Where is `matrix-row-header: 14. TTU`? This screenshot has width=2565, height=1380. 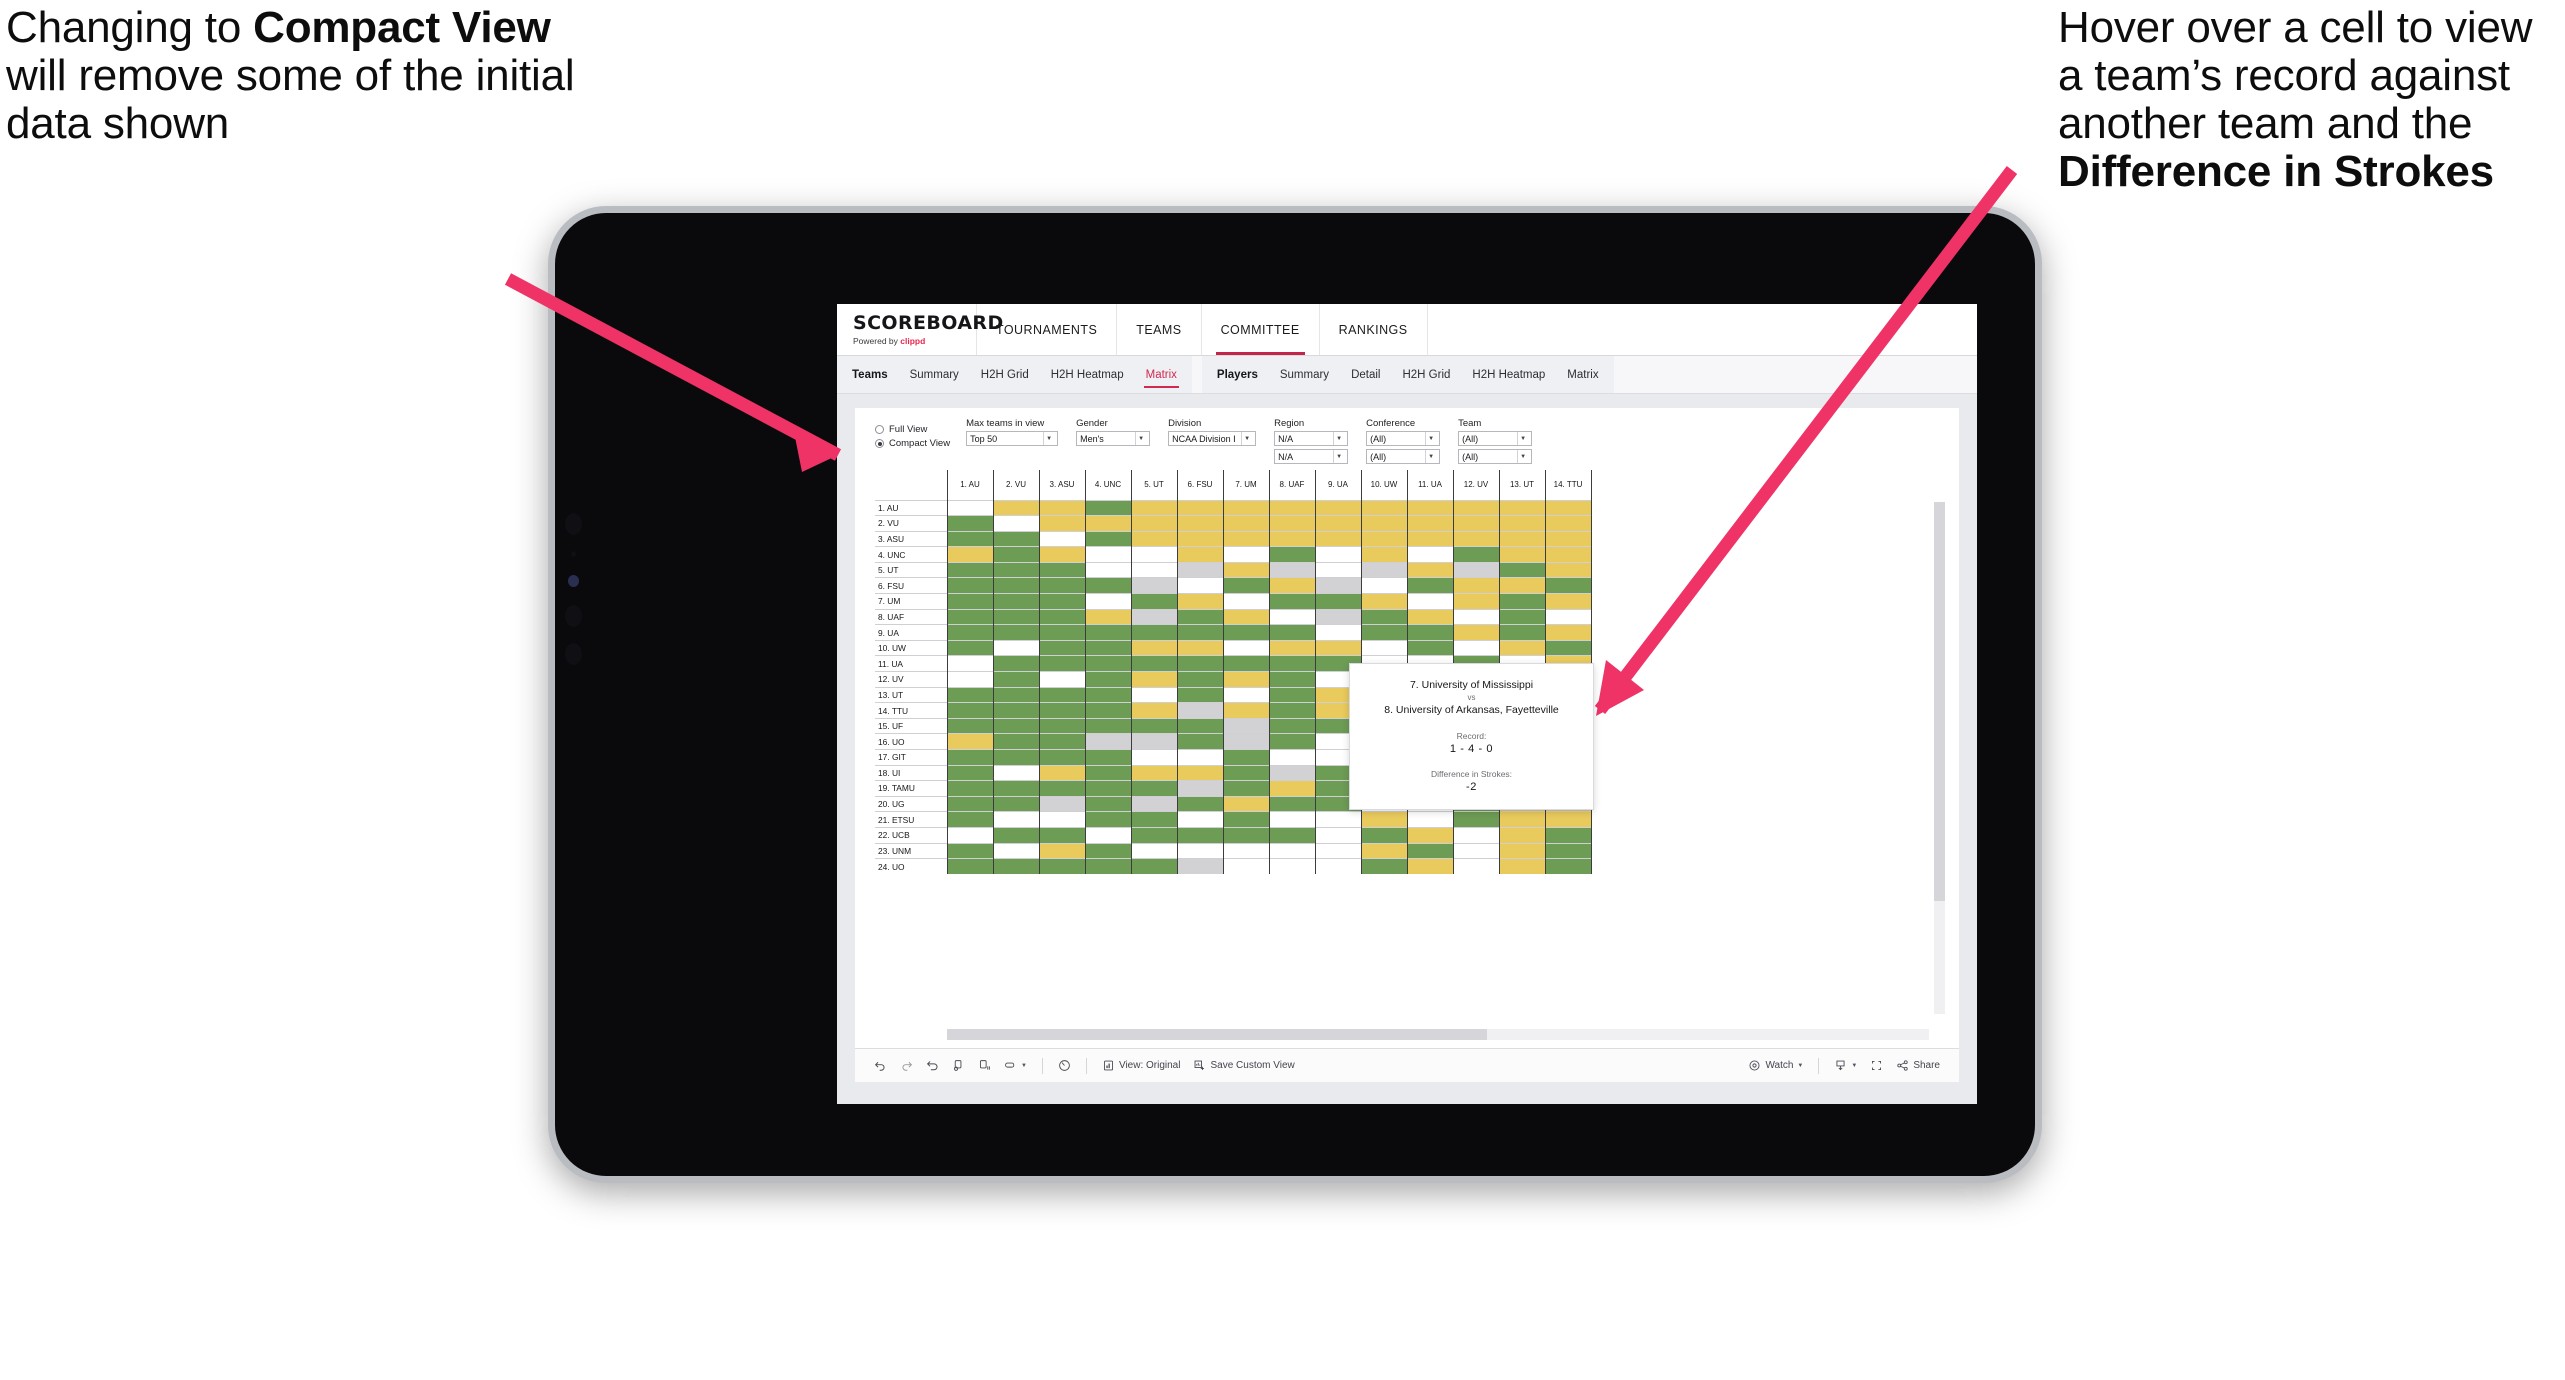 matrix-row-header: 14. TTU is located at coordinates (911, 710).